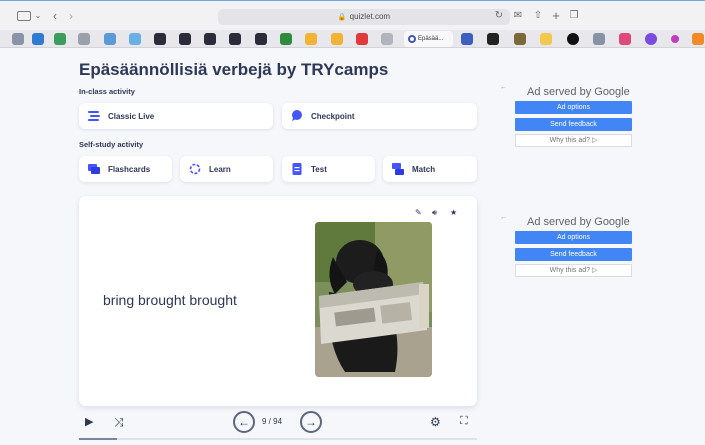  I want to click on reload-icon: ↻, so click(499, 16).